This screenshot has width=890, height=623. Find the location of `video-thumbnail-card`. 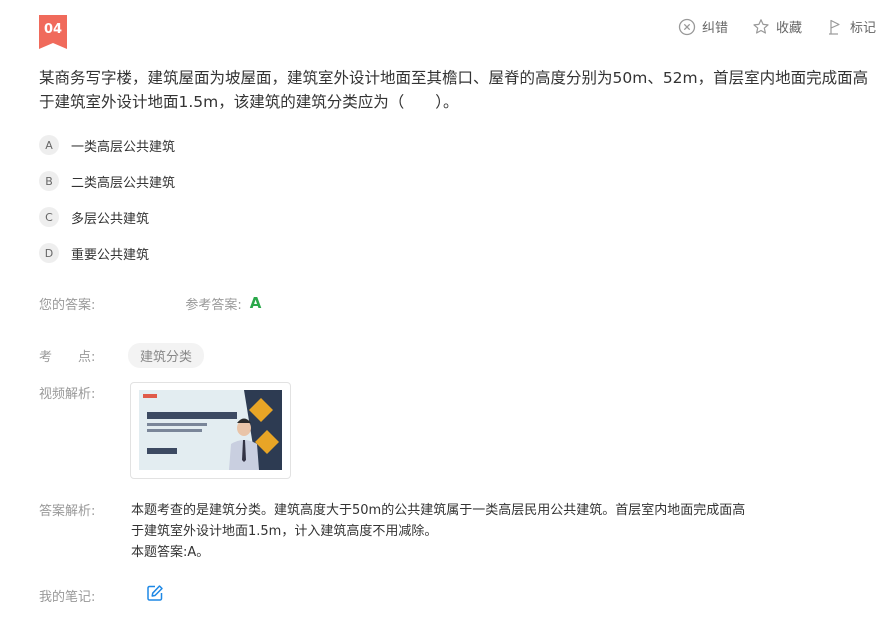

video-thumbnail-card is located at coordinates (210, 430).